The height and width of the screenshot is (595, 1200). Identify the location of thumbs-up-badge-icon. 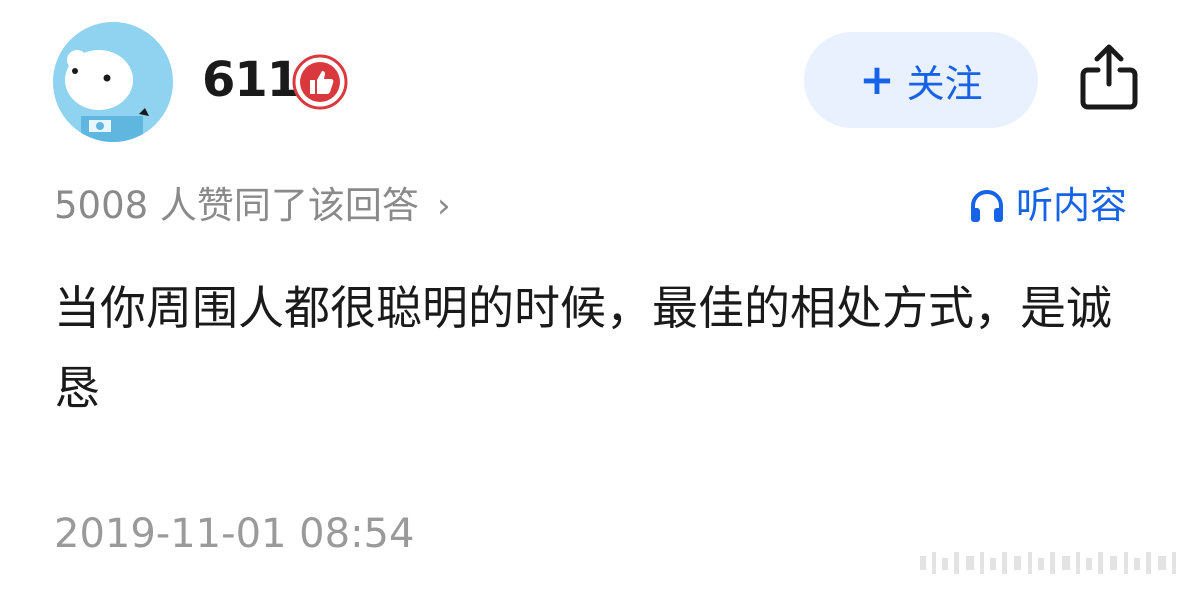
(320, 82).